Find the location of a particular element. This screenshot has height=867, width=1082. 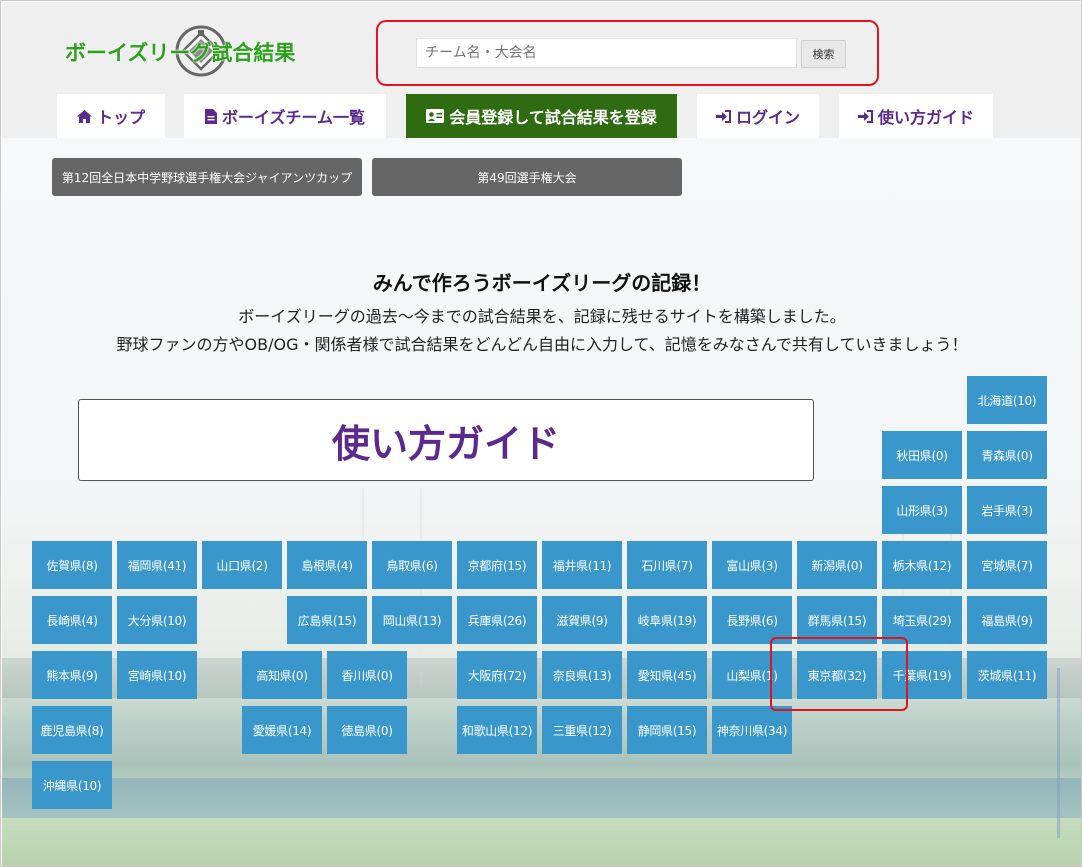

guide-banner-button: 使い方ガイド is located at coordinates (446, 440).